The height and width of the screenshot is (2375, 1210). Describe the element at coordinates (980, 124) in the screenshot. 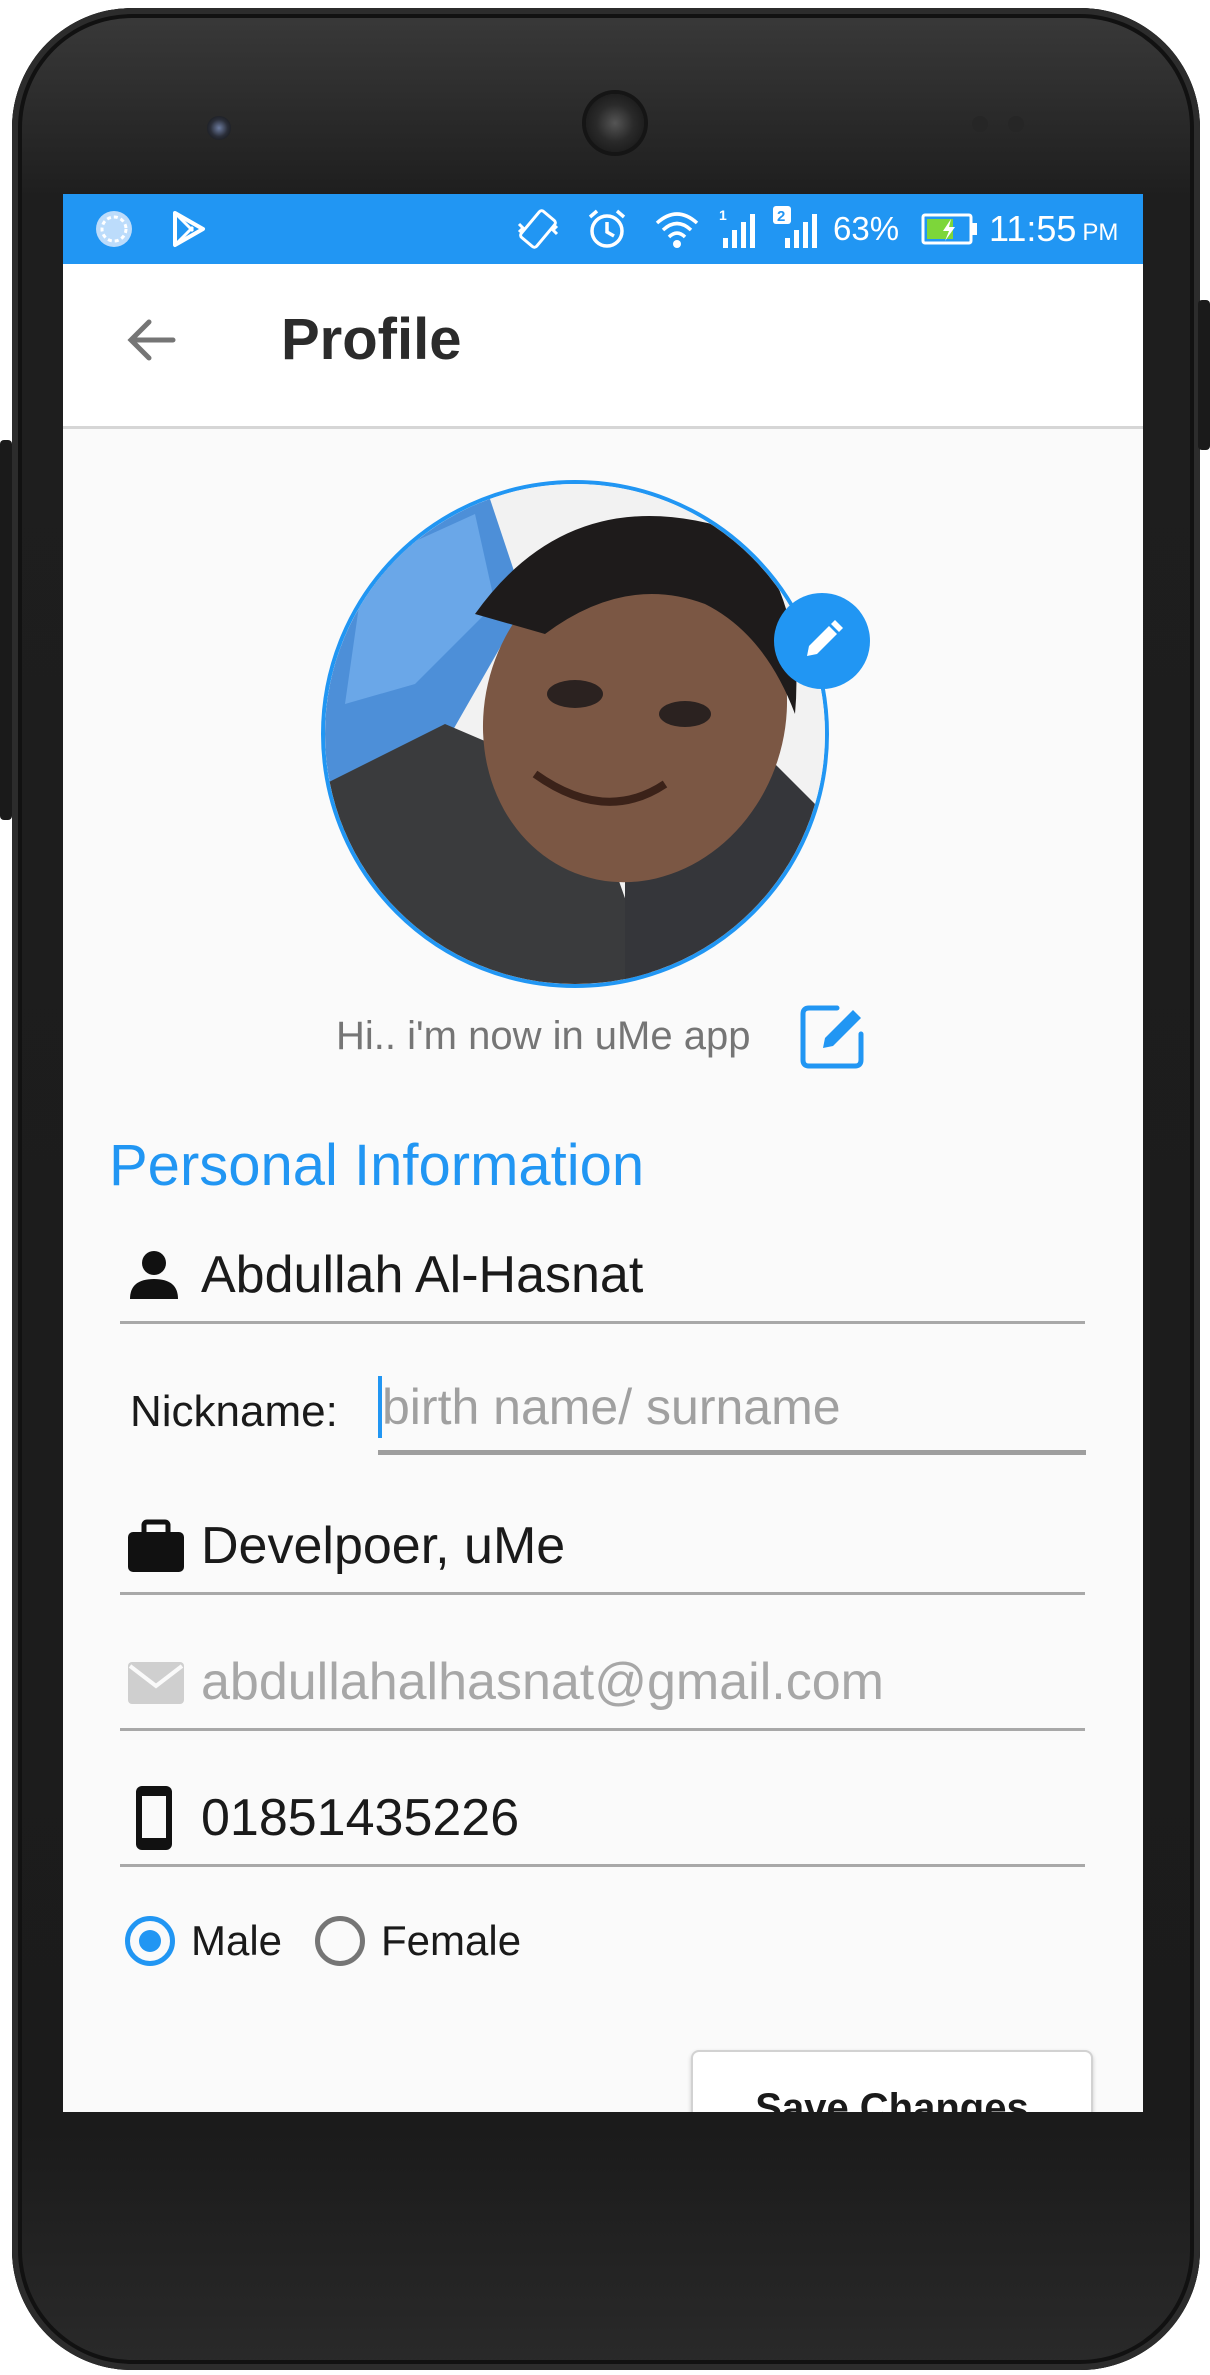

I see `proximity-sensor` at that location.